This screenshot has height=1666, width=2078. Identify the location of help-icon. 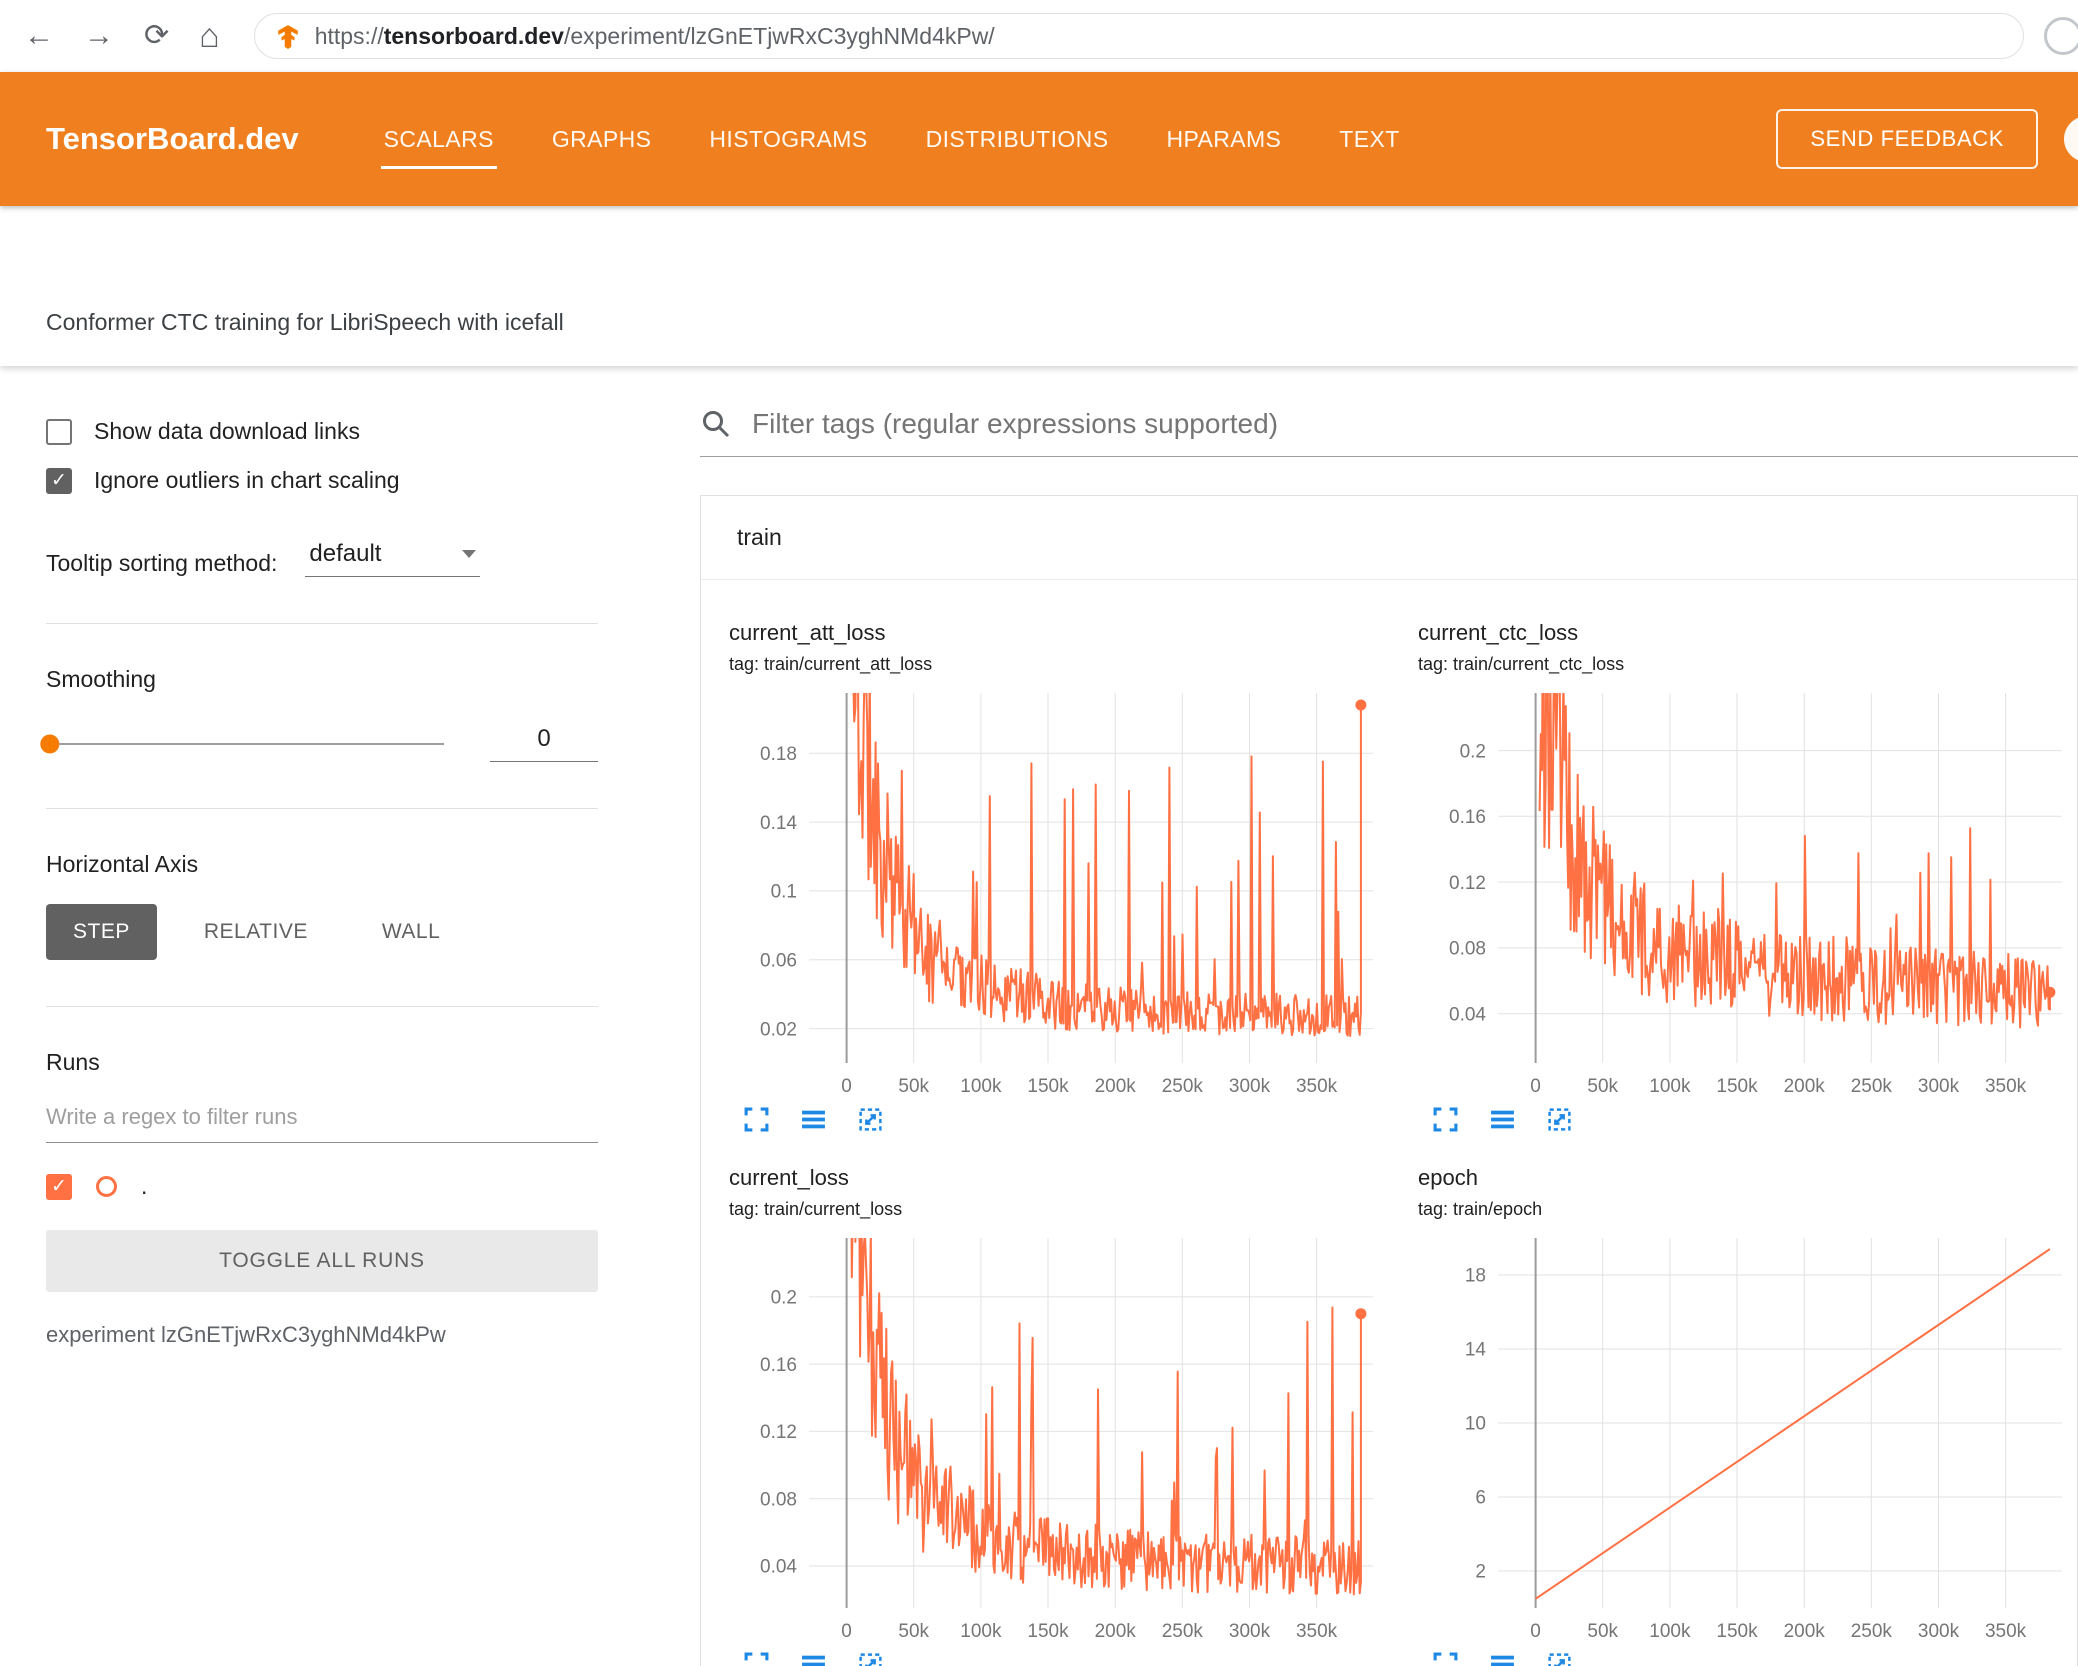
(2071, 139).